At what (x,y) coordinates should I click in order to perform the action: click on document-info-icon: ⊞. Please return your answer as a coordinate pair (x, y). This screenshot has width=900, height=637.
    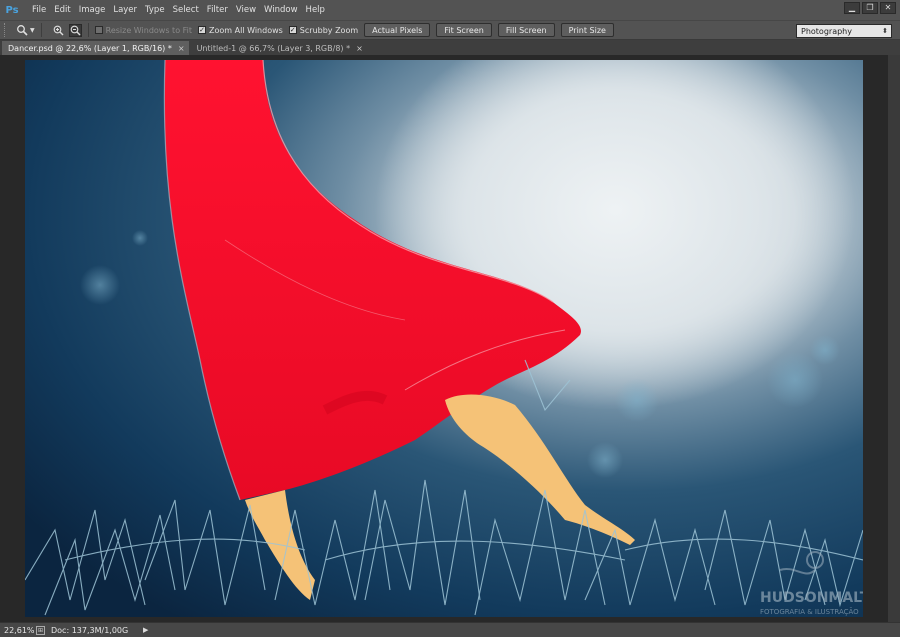
    Looking at the image, I should click on (40, 630).